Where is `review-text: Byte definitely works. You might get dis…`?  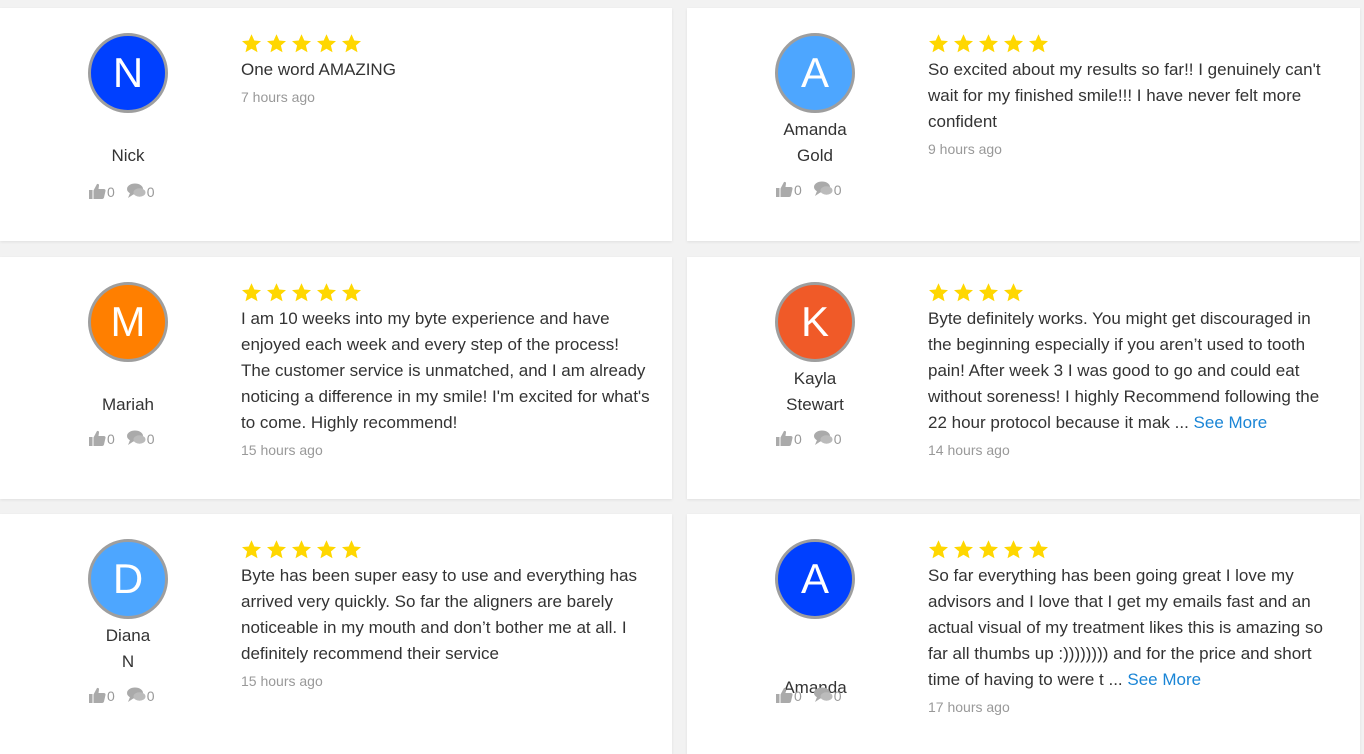 review-text: Byte definitely works. You might get dis… is located at coordinates (1124, 370).